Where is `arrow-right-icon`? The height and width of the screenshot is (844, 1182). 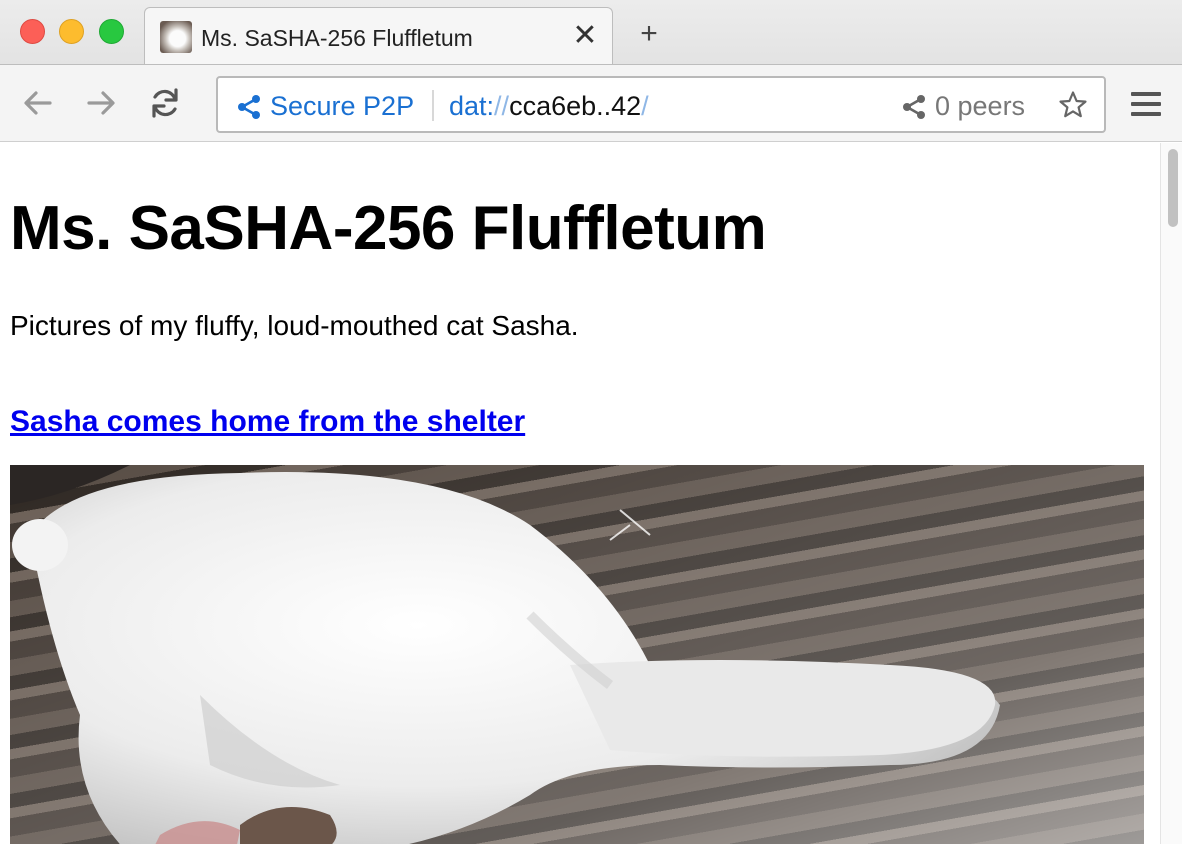
arrow-right-icon is located at coordinates (101, 103).